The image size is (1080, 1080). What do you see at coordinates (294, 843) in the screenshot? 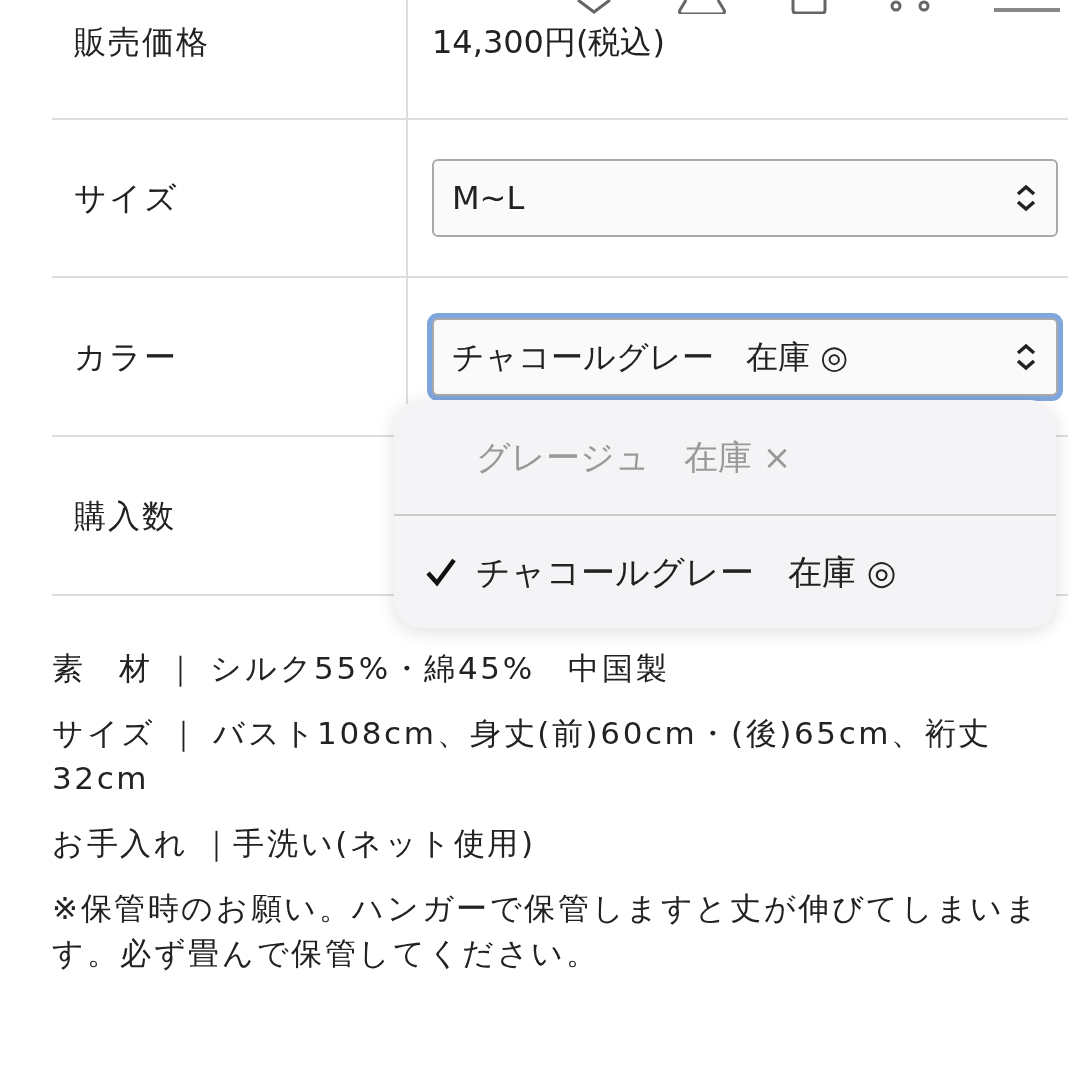
I see `note-text: お手入れ ｜手洗い(ネット使用)` at bounding box center [294, 843].